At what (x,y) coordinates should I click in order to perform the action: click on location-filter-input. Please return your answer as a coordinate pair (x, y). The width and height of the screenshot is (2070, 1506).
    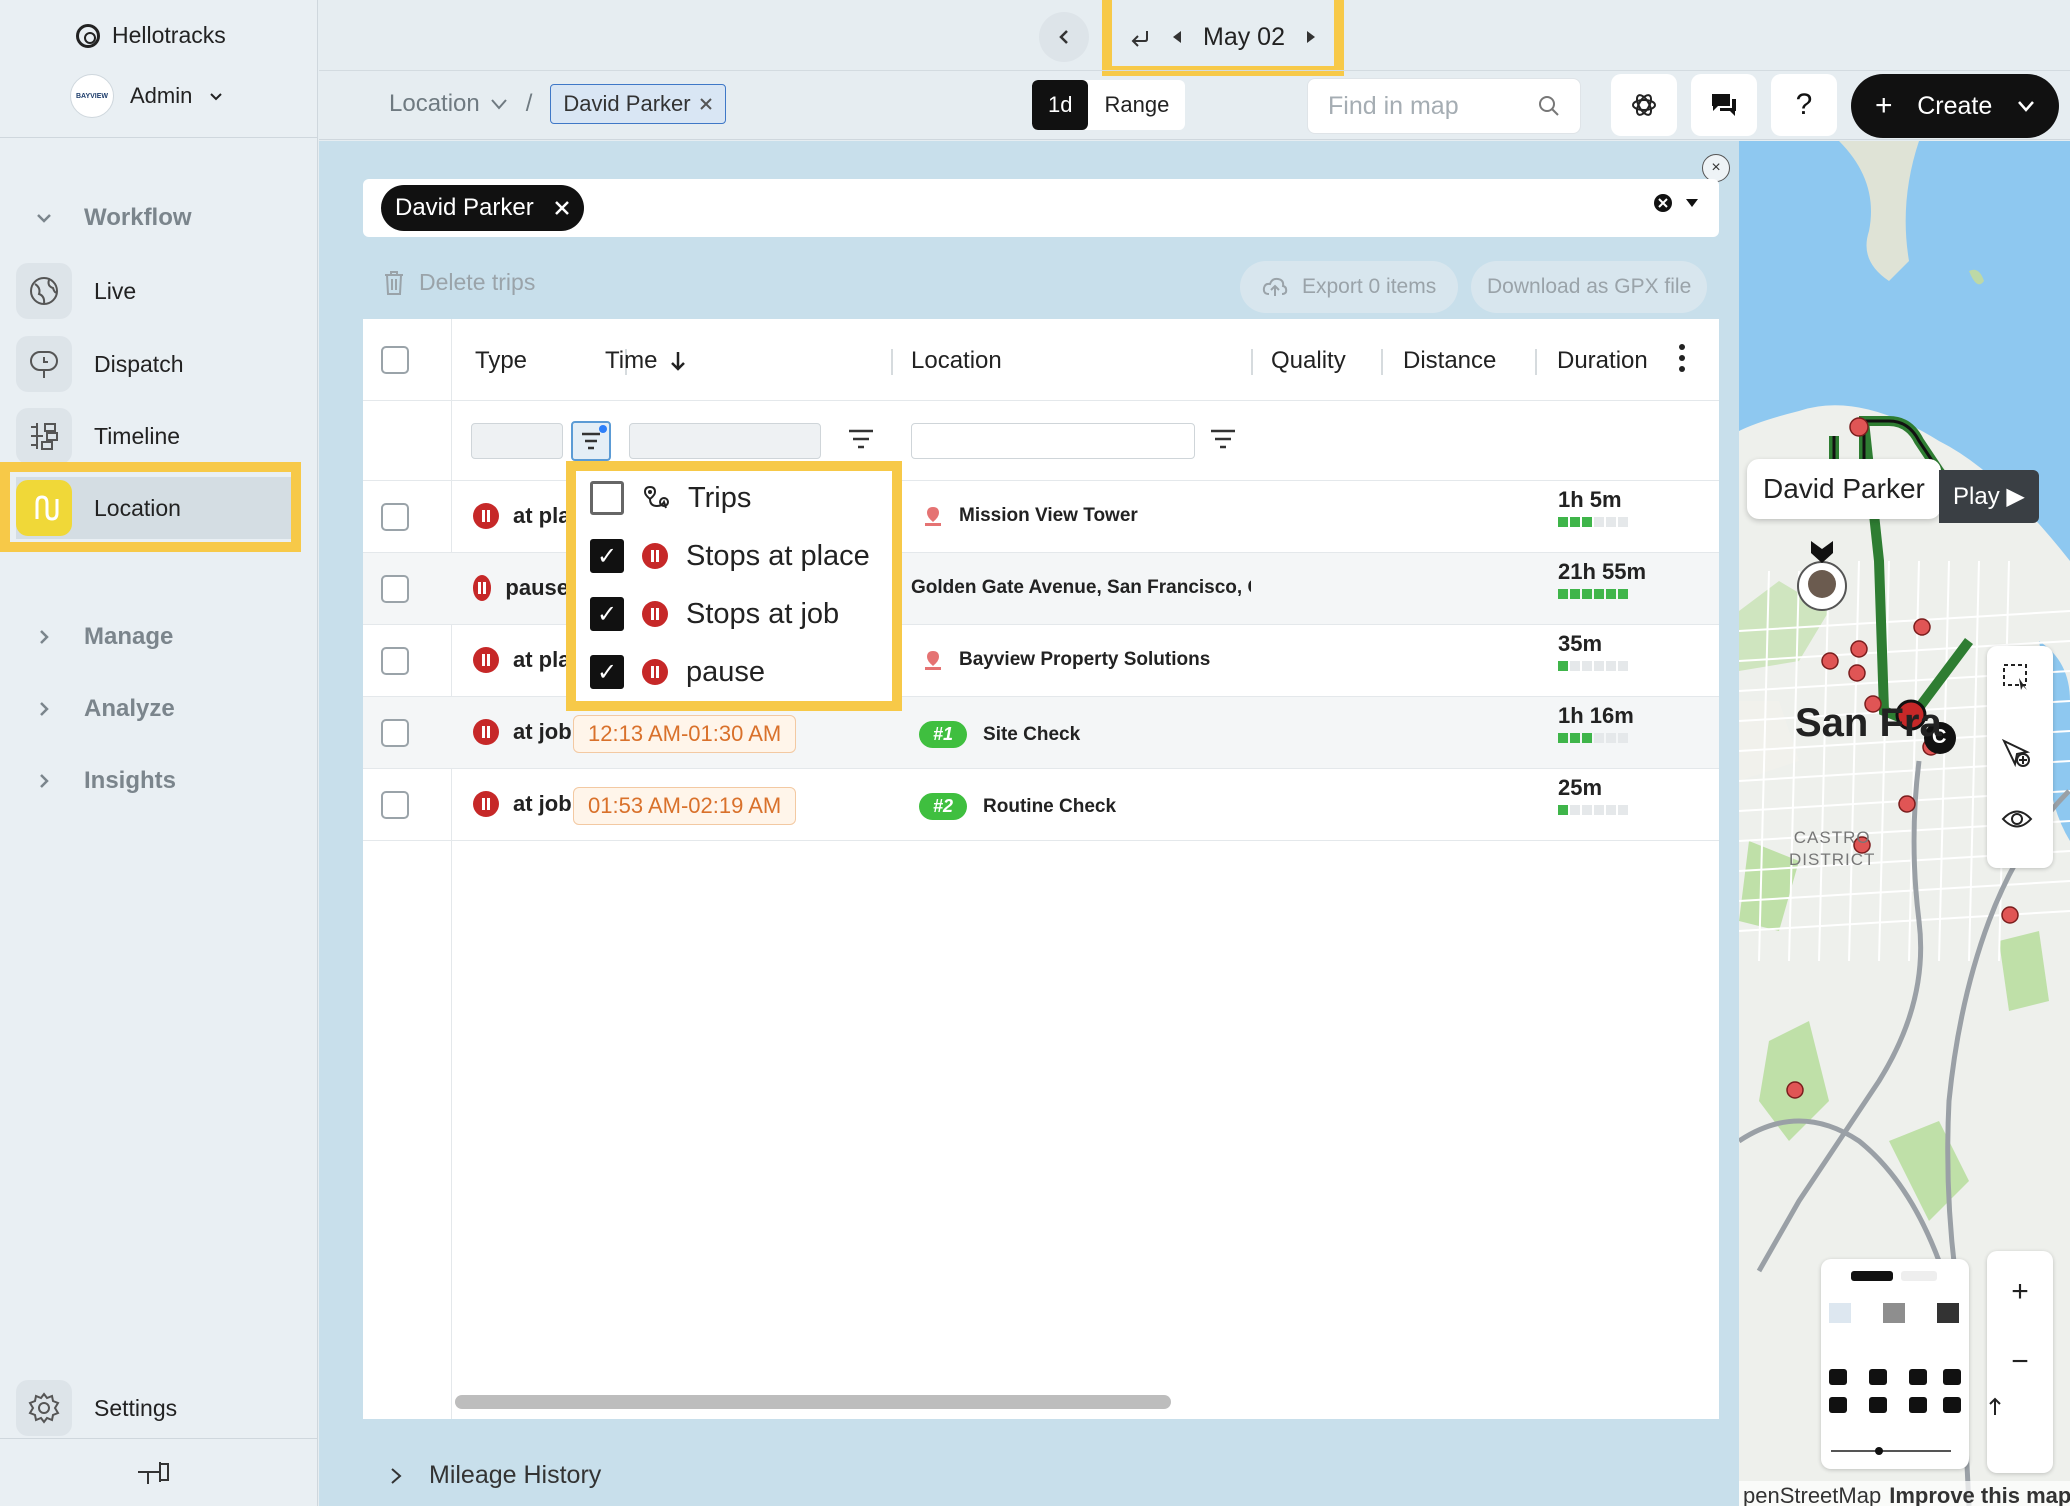
    Looking at the image, I should click on (1053, 441).